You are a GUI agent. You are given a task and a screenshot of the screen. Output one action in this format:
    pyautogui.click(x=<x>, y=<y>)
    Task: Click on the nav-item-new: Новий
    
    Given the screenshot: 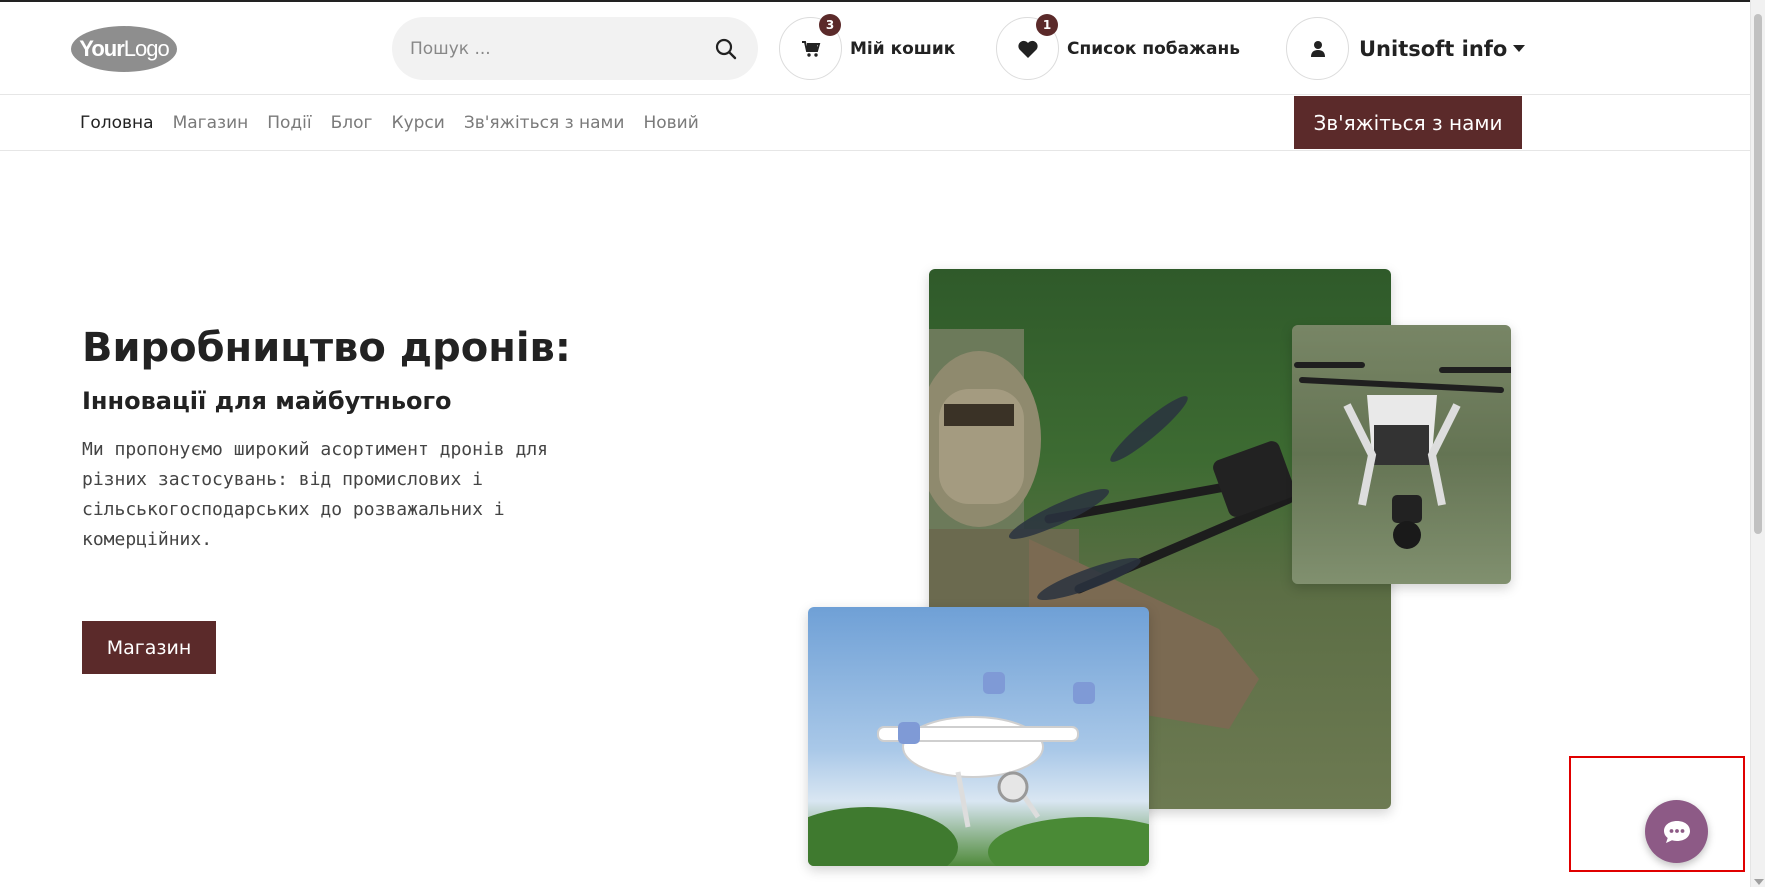 What is the action you would take?
    pyautogui.click(x=670, y=123)
    